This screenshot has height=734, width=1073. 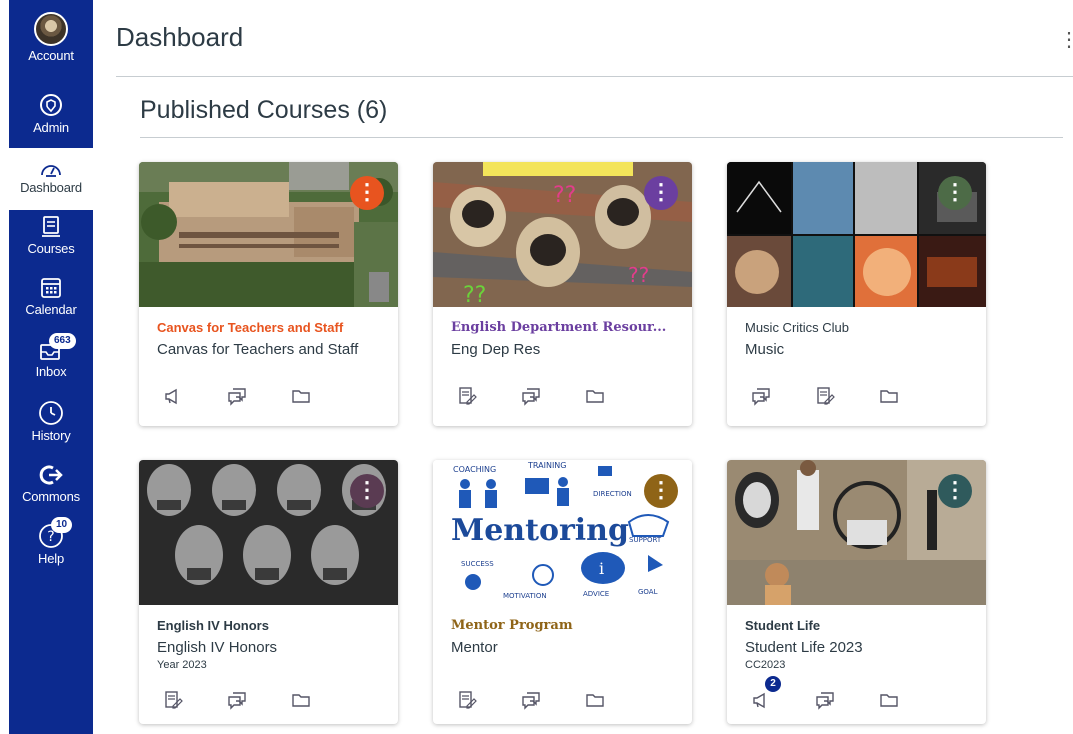 I want to click on nav-calendar-label: Calendar, so click(x=51, y=309).